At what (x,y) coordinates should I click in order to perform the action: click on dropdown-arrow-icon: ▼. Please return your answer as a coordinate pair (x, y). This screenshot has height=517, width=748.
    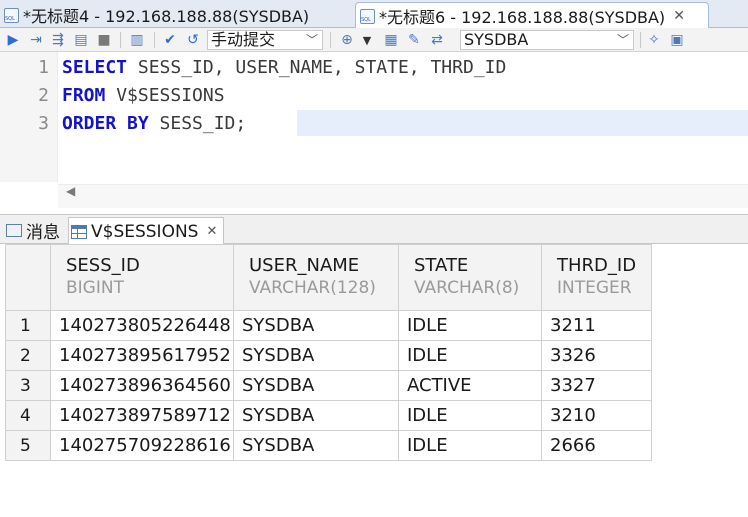
    Looking at the image, I should click on (367, 40).